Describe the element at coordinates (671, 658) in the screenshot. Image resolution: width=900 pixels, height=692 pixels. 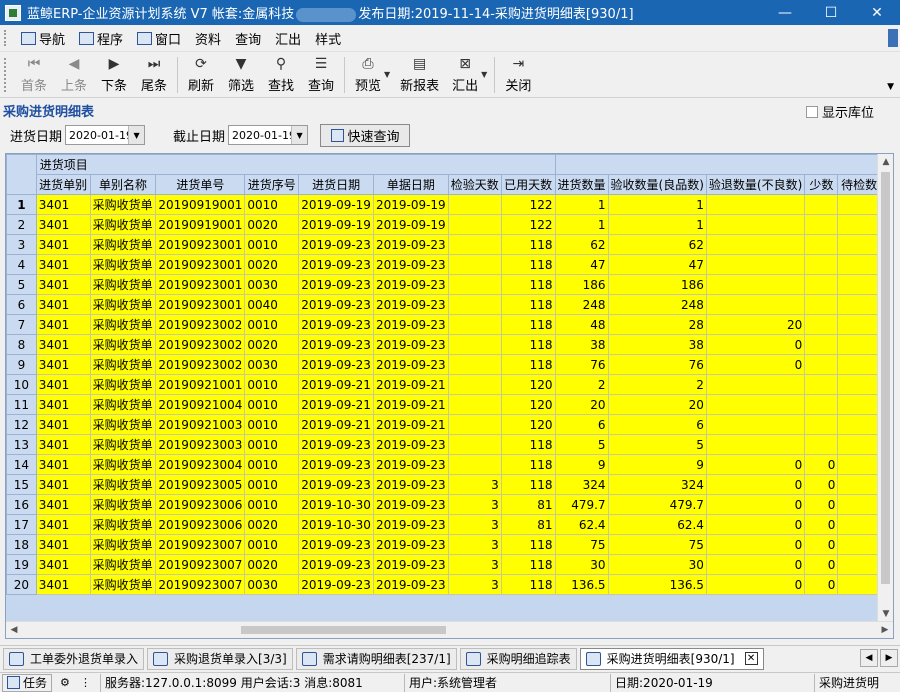
I see `tab-window-4: 采购进货明细表[930/1] ✕` at that location.